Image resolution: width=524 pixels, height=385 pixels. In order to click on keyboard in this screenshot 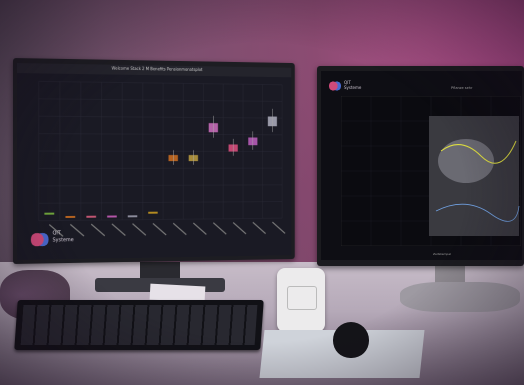, I will do `click(139, 325)`.